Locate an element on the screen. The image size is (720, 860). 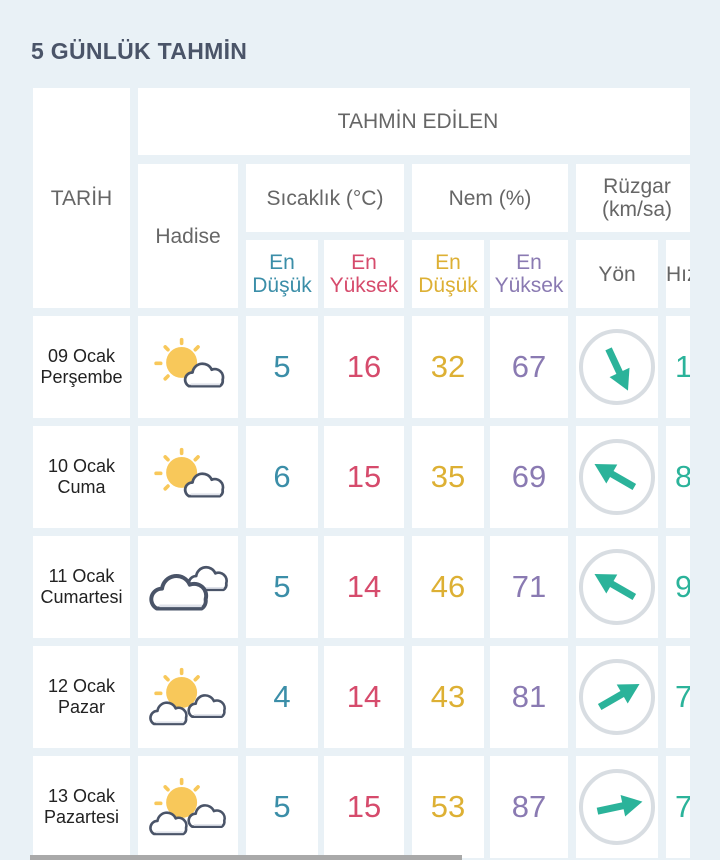
temp-low: 6 is located at coordinates (282, 477).